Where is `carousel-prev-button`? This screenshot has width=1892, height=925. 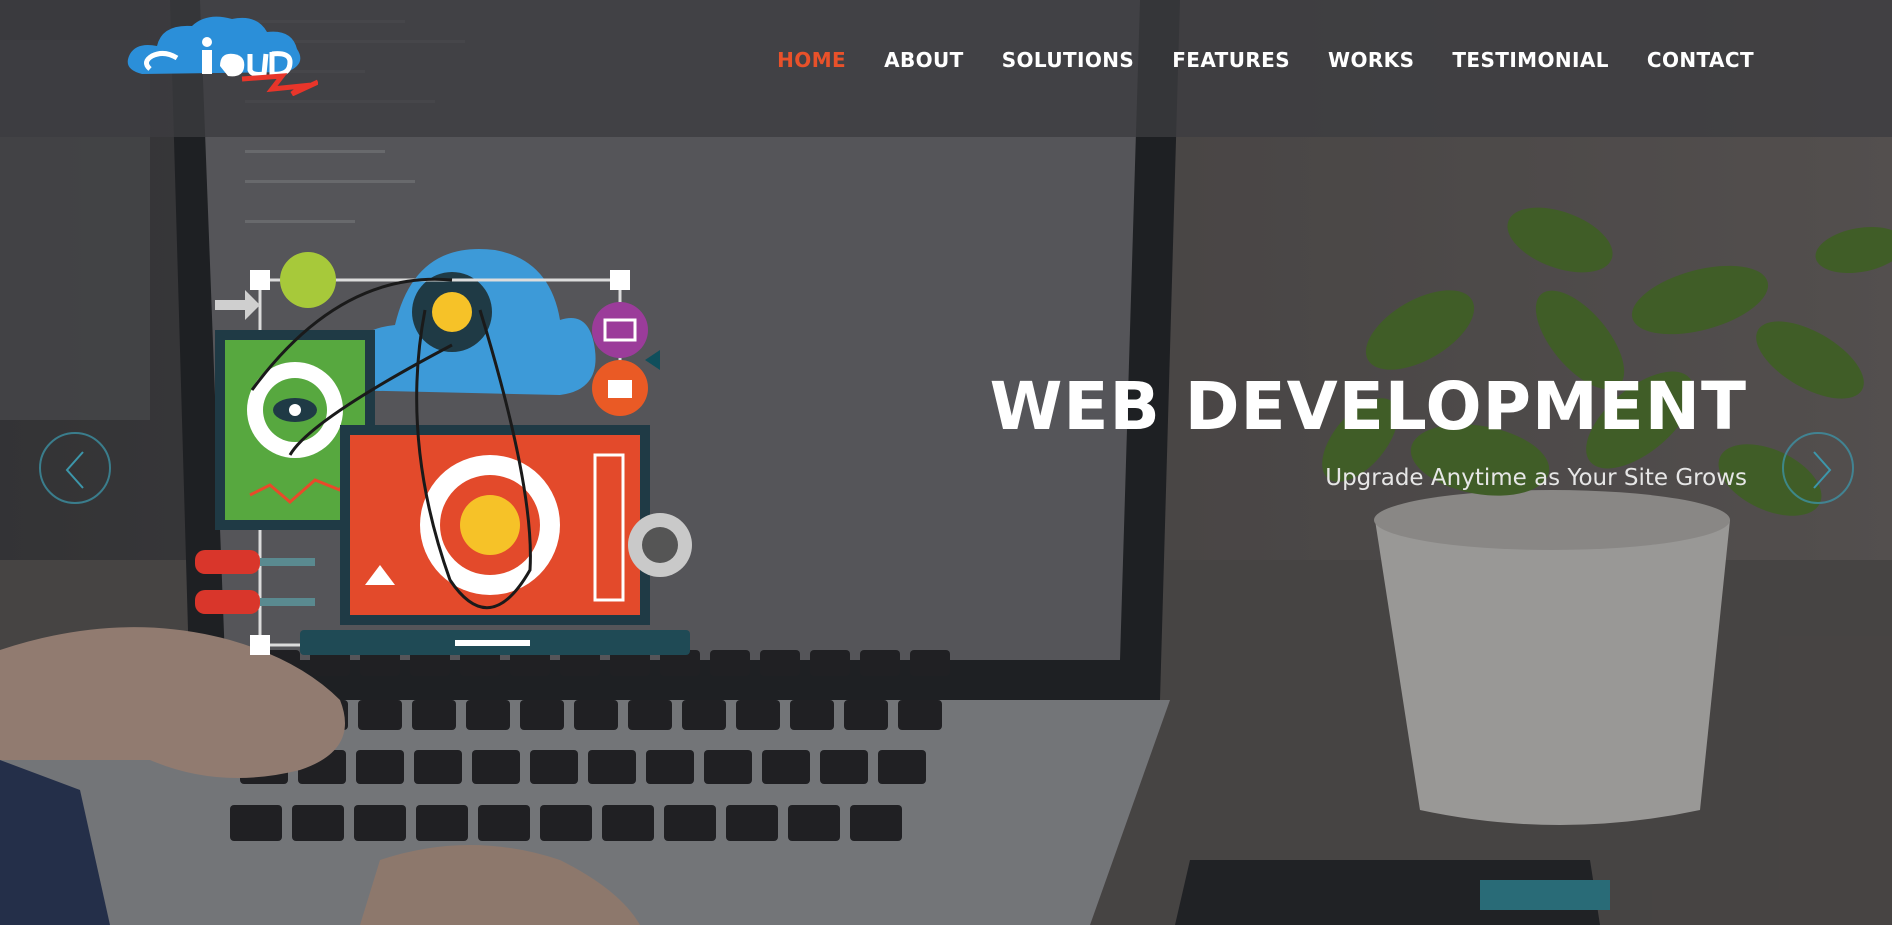
carousel-prev-button is located at coordinates (75, 468).